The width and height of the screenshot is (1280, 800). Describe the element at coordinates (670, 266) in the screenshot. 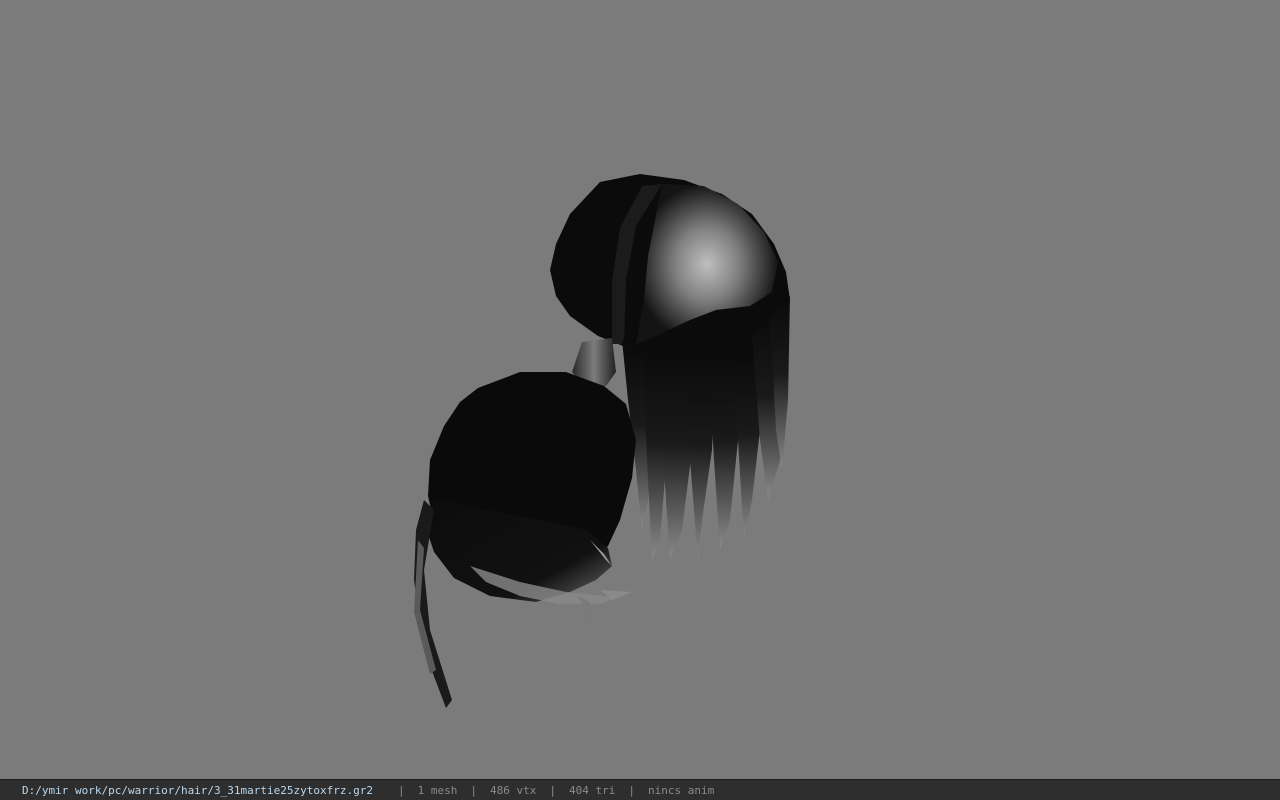

I see `upper-hair-cap` at that location.